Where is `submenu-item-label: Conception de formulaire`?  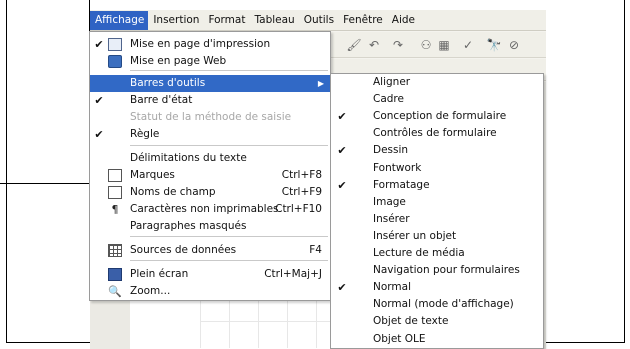 submenu-item-label: Conception de formulaire is located at coordinates (440, 116).